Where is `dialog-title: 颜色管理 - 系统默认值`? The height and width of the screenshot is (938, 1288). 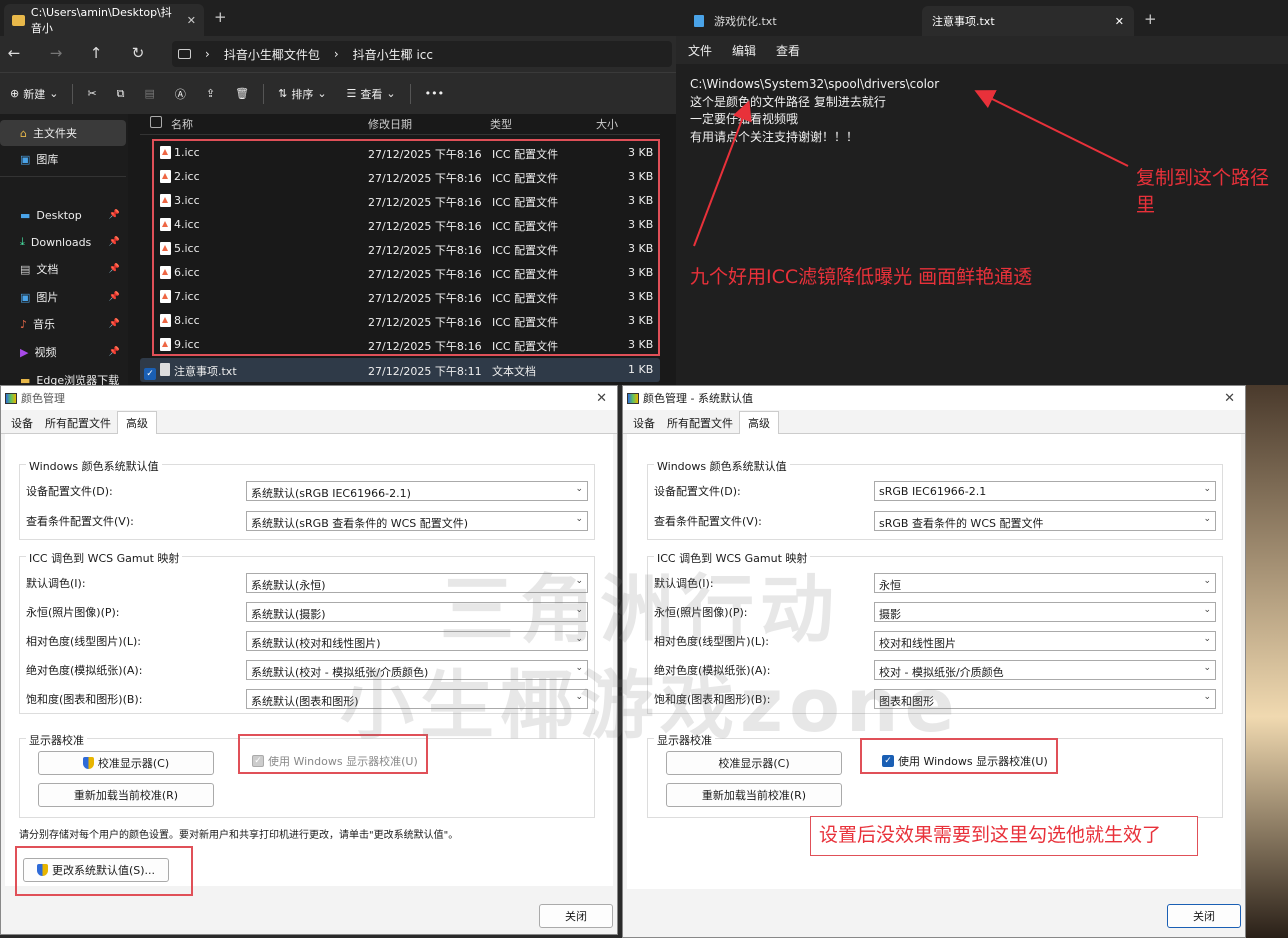
dialog-title: 颜色管理 - 系统默认值 is located at coordinates (698, 398).